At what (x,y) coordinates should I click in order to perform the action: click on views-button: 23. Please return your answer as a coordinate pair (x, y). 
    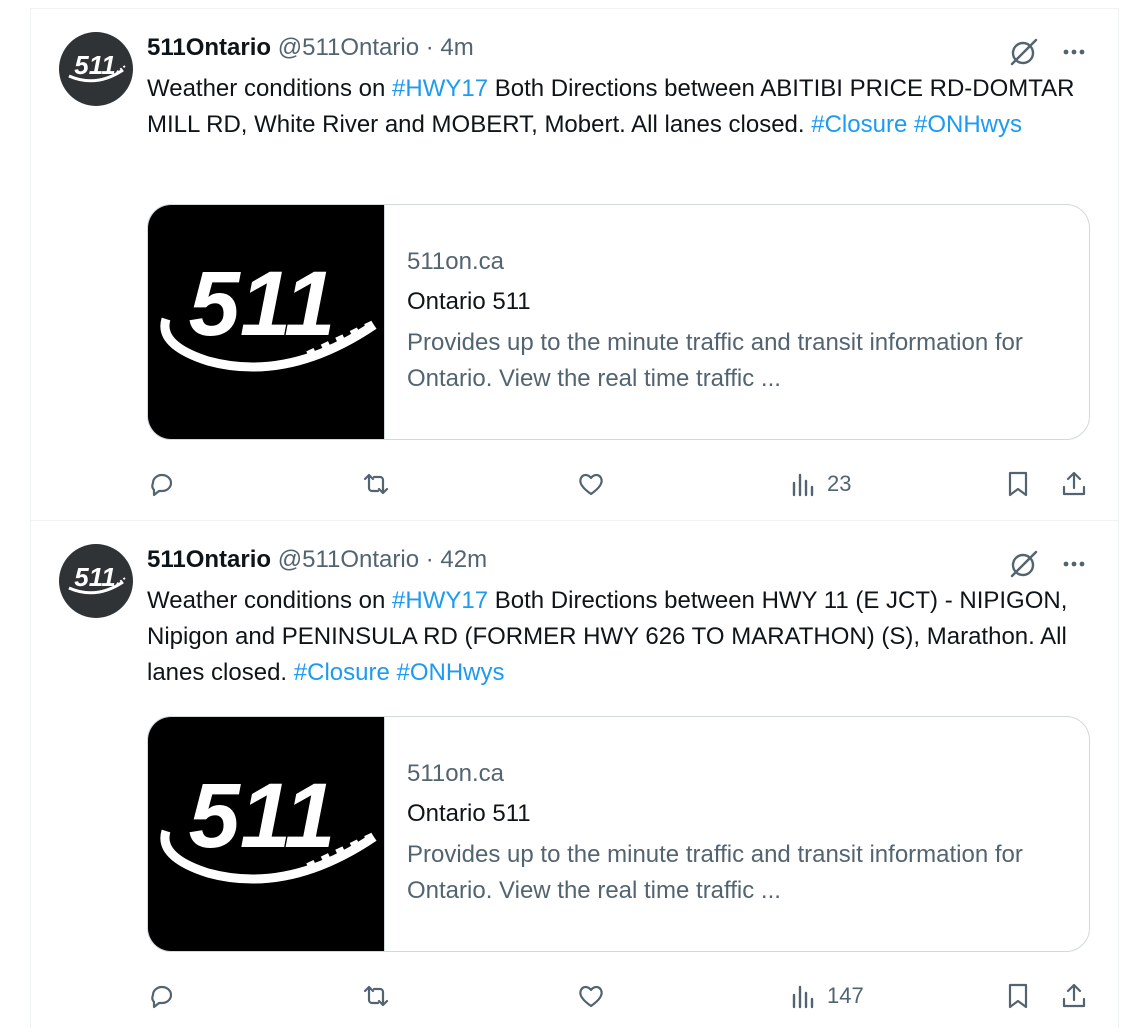
    Looking at the image, I should click on (820, 484).